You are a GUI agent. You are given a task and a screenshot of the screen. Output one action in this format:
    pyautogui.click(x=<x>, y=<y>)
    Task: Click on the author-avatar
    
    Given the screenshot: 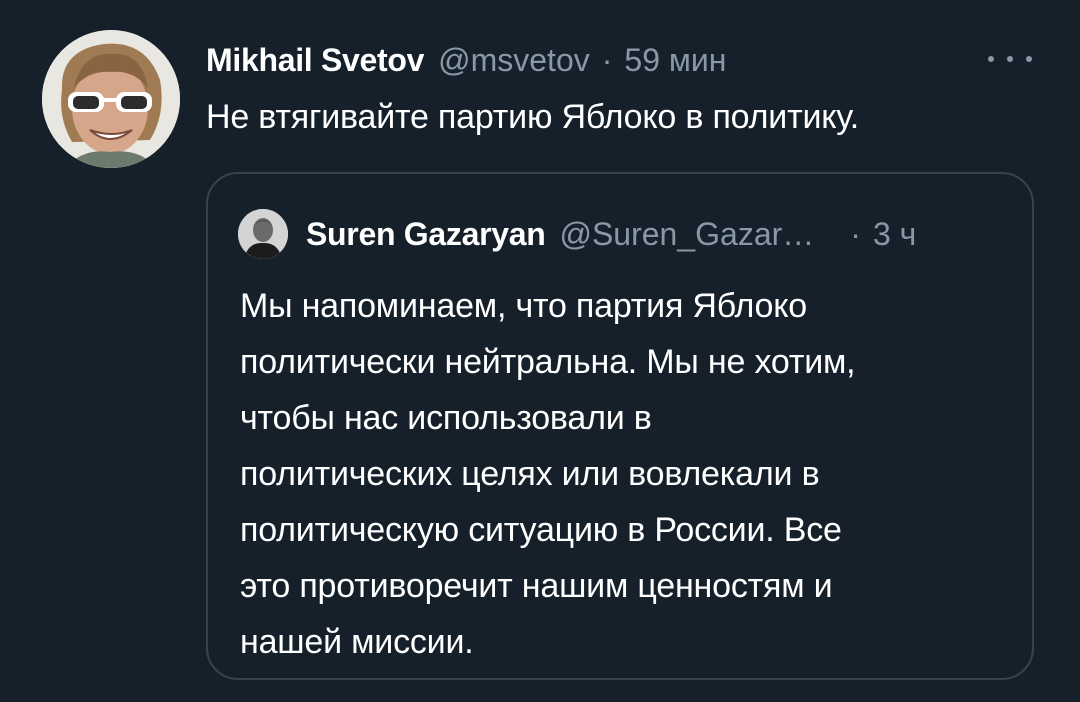 What is the action you would take?
    pyautogui.click(x=111, y=99)
    